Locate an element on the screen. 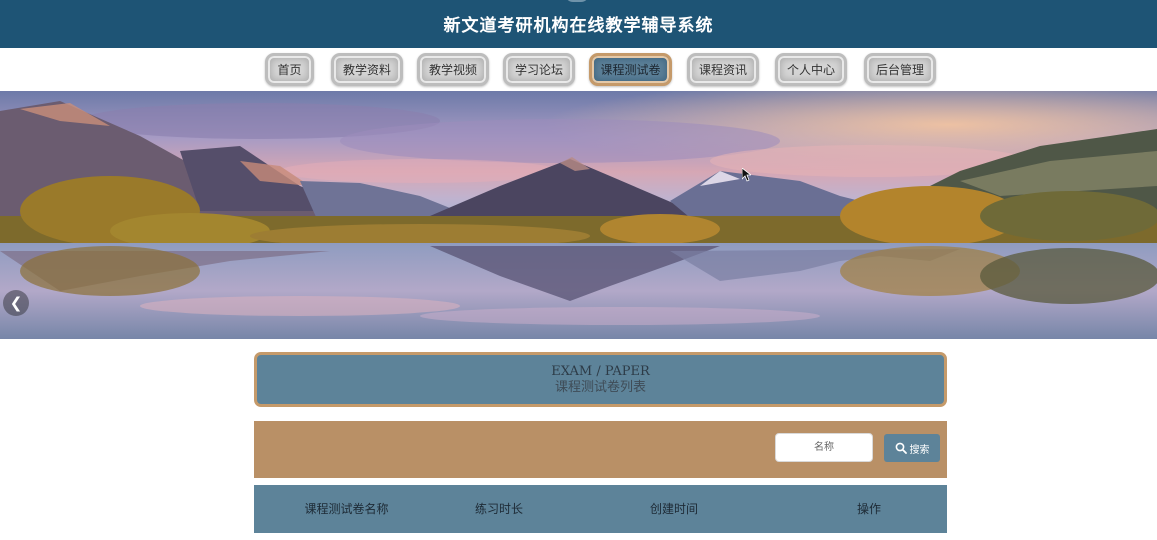 The width and height of the screenshot is (1157, 540). nav-item-videos: 教学视频 is located at coordinates (453, 69).